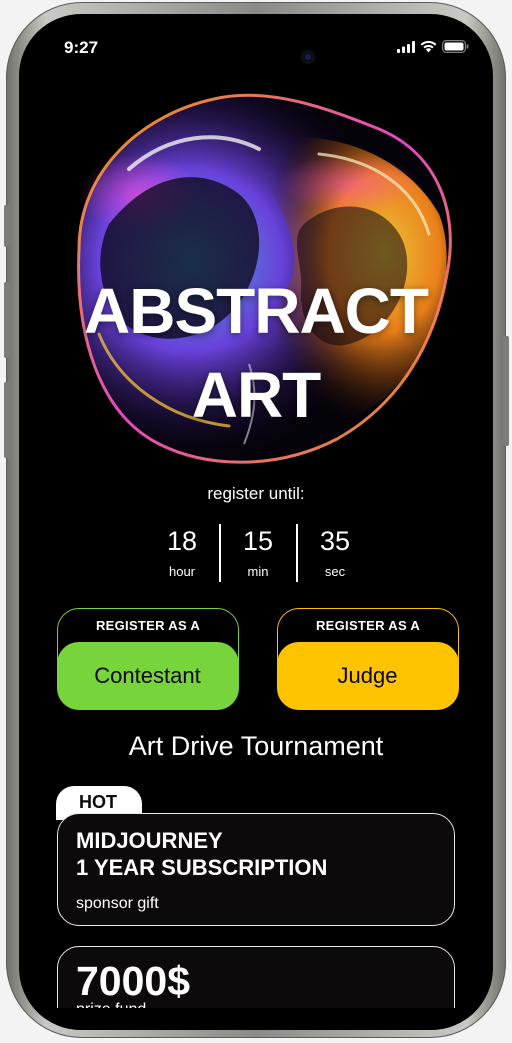 The width and height of the screenshot is (512, 1043). What do you see at coordinates (256, 44) in the screenshot?
I see `status-bar: 9:27` at bounding box center [256, 44].